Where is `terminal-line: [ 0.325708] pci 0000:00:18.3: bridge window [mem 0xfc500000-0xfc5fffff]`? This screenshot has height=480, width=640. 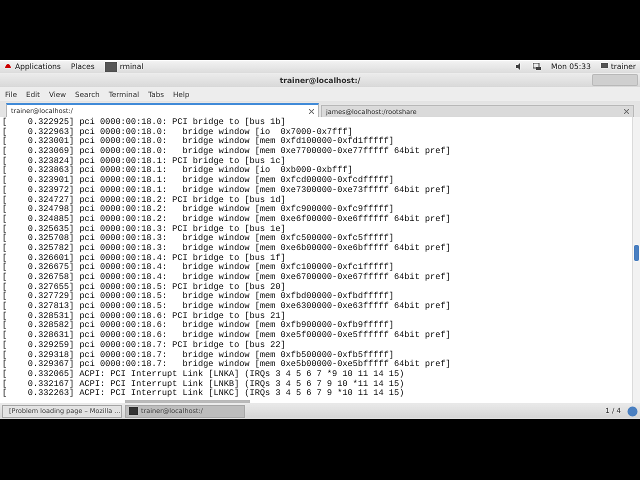 terminal-line: [ 0.325708] pci 0000:00:18.3: bridge window [mem 0xfc500000-0xfc5fffff] is located at coordinates (198, 239).